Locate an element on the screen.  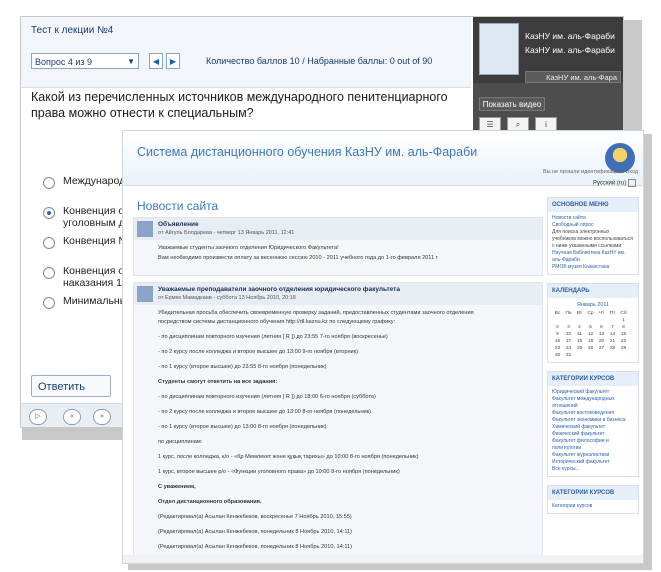
category-link: Факультет экономики и бизнеса is located at coordinates (593, 420).